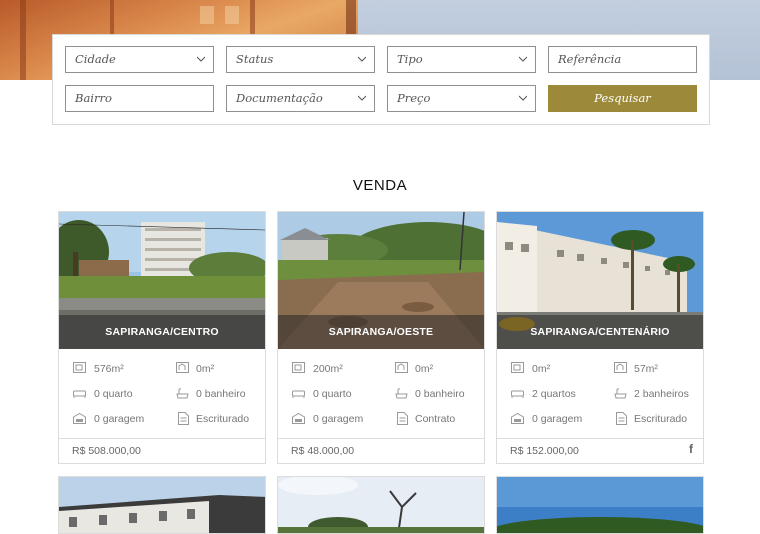 The image size is (760, 534). I want to click on listing-price: R$ 152.000,00, so click(544, 451).